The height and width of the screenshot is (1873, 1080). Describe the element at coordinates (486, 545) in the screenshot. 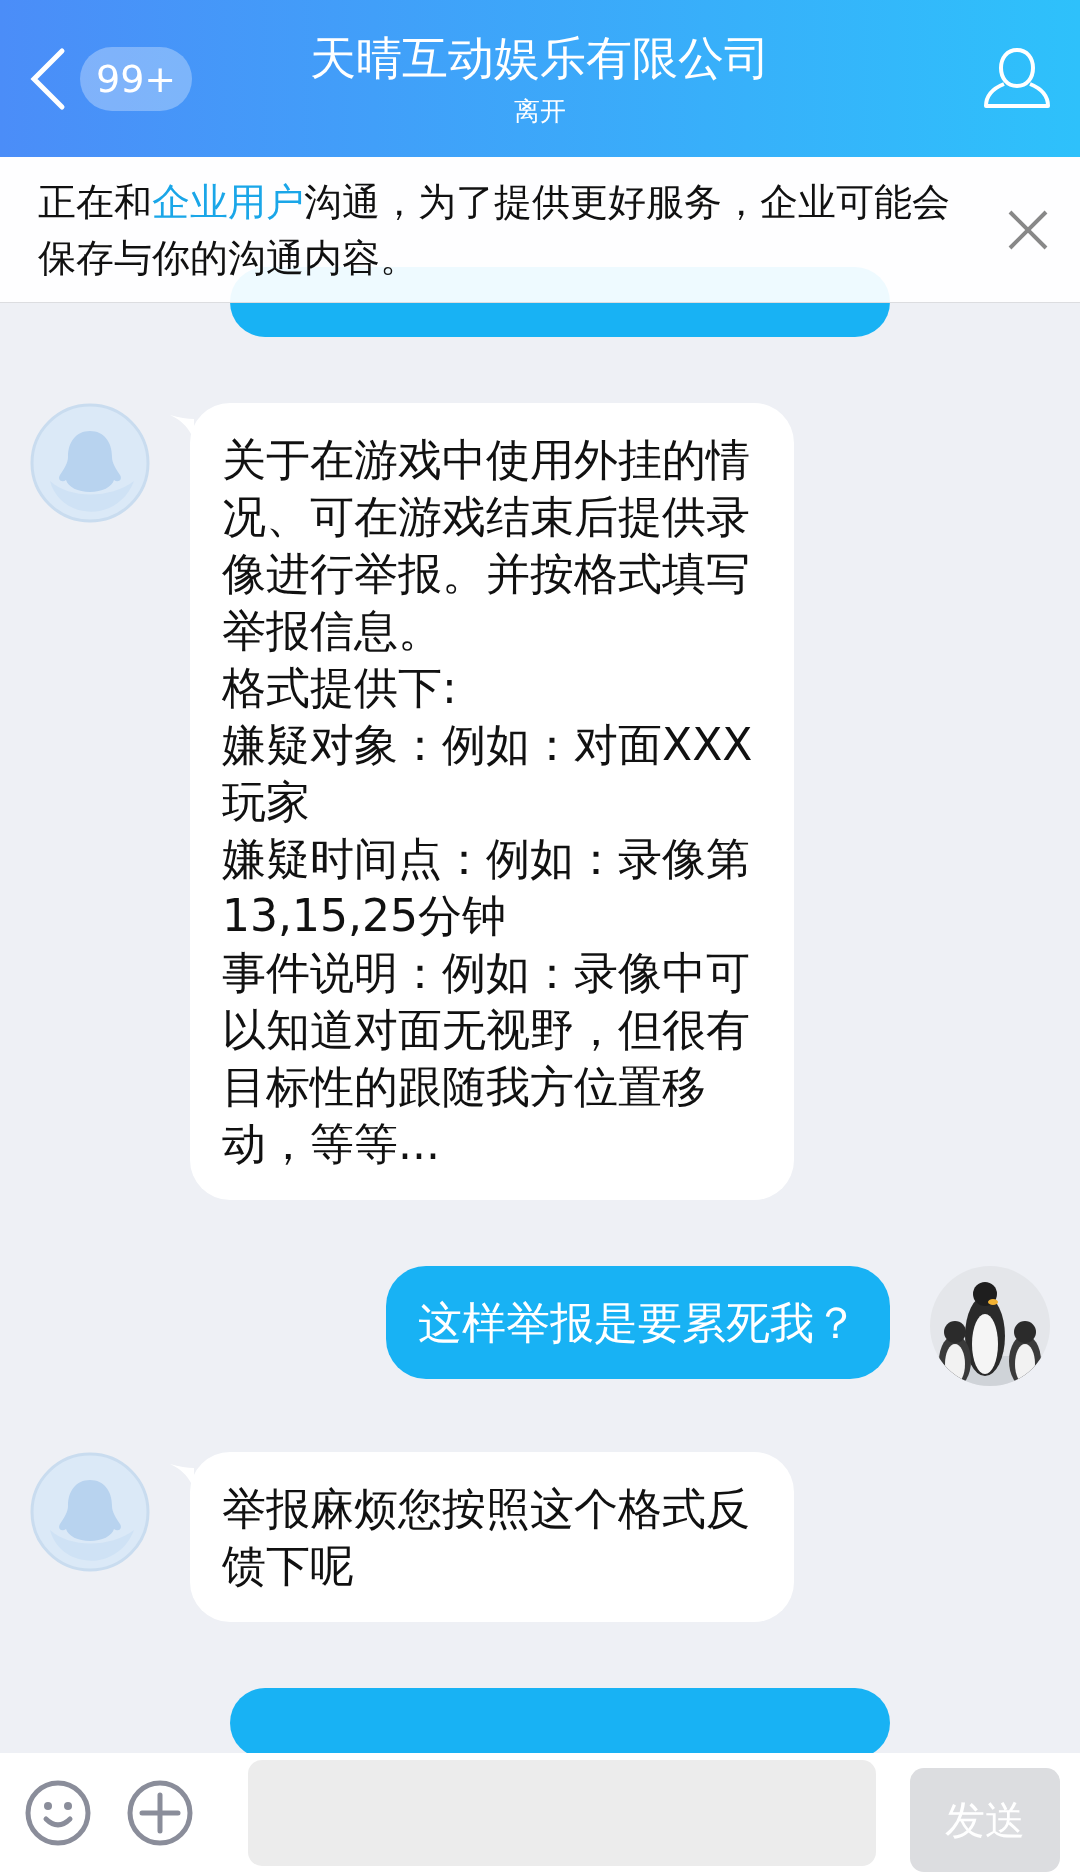

I see `message-text: 关于在游戏中使用外挂的情况、可在游戏结束后提供录像进行举报。并按格式填写举报信息。` at that location.